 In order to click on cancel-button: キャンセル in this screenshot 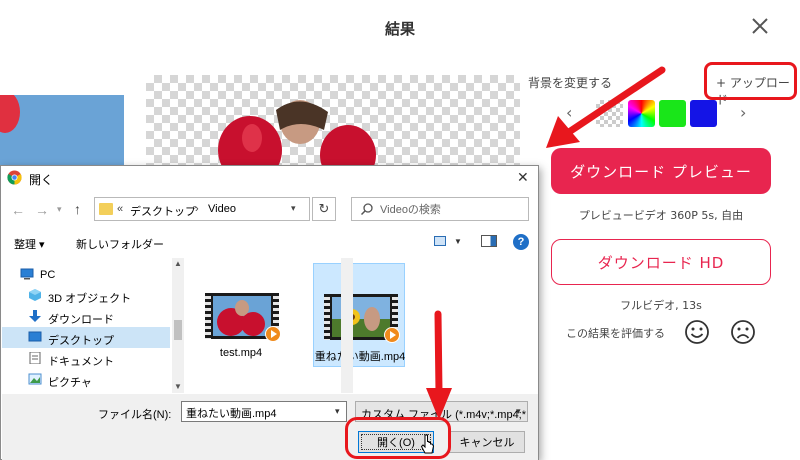, I will do `click(487, 442)`.